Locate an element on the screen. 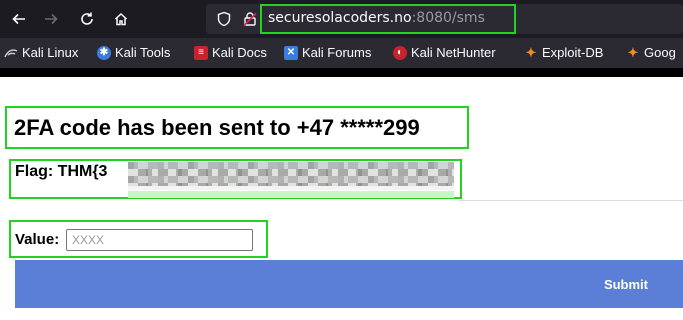  bookmark-kali-linux: Kali Linux is located at coordinates (41, 52).